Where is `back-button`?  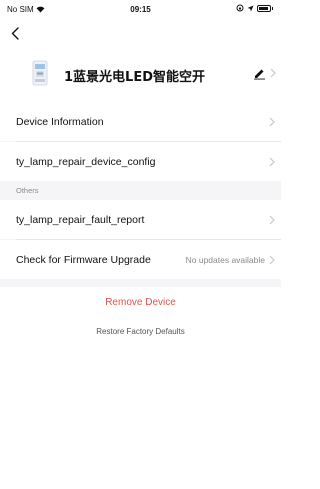
back-button is located at coordinates (15, 33).